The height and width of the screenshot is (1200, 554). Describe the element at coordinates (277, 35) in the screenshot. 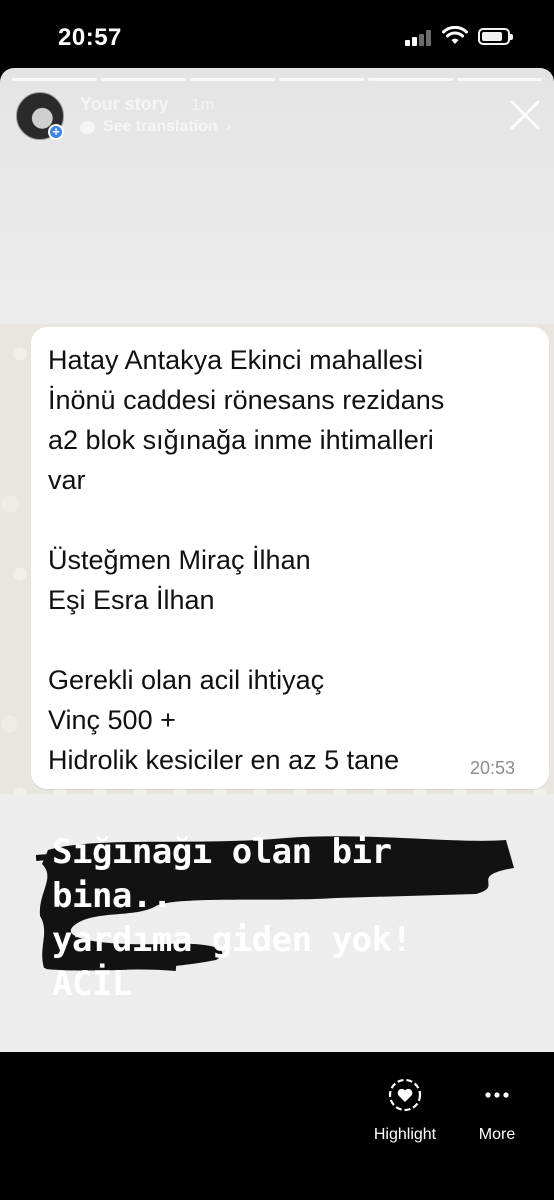

I see `status-bar: 20:57` at that location.